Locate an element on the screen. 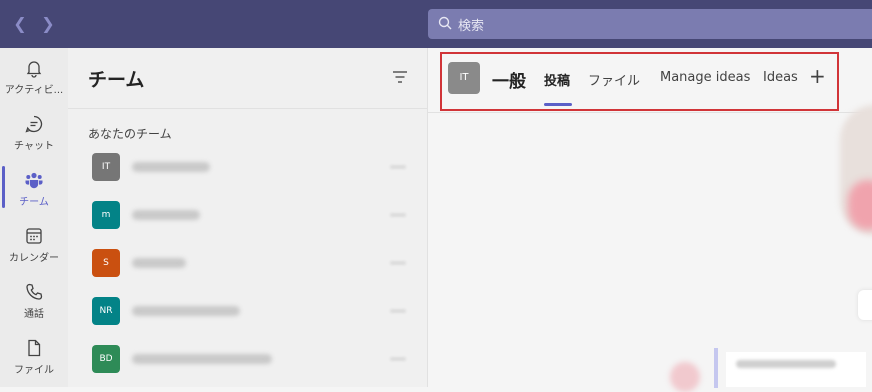  teams-icon is located at coordinates (34, 180).